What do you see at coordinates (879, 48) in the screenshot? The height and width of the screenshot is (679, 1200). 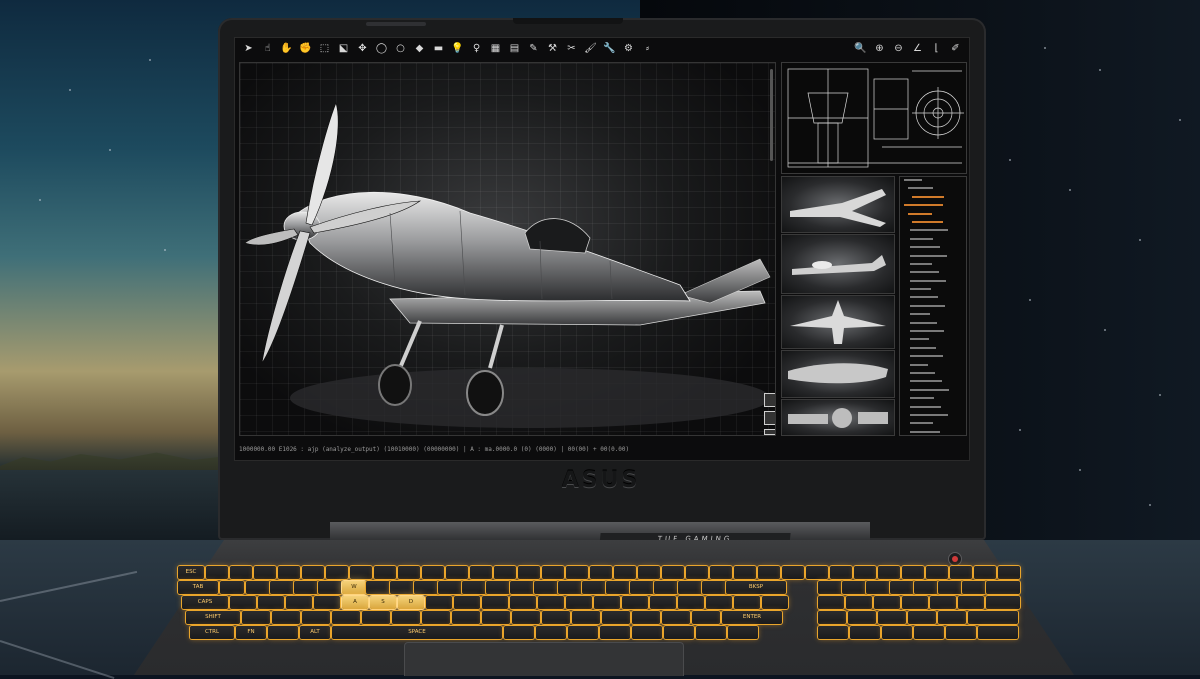 I see `zoom-in-icon: ⊕` at bounding box center [879, 48].